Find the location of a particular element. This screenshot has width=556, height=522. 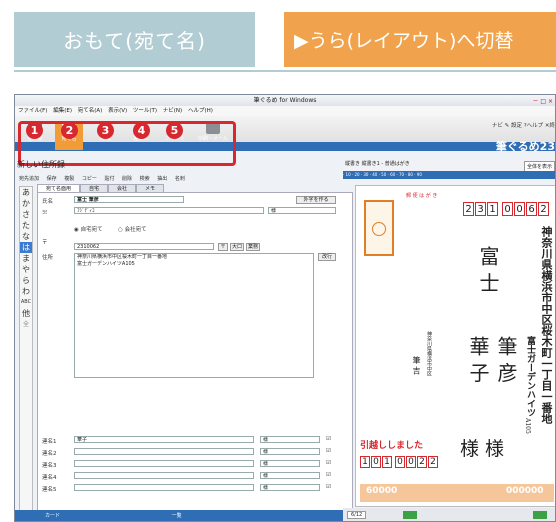

to-zip-digit: 3 is located at coordinates (480, 209).